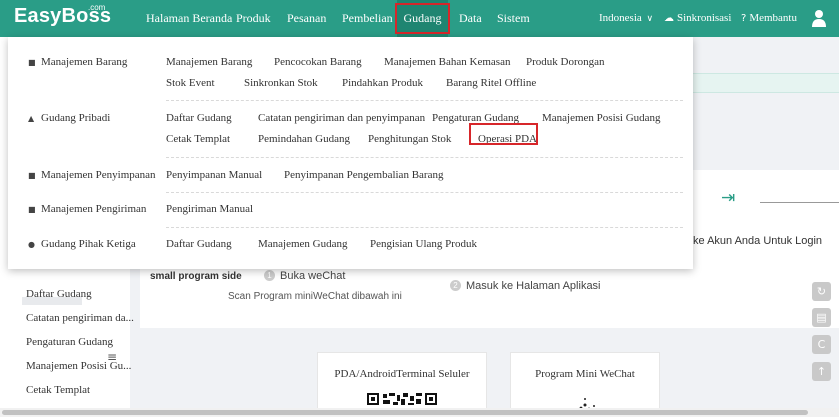 The height and width of the screenshot is (417, 839). What do you see at coordinates (455, 285) in the screenshot?
I see `step-number-icon: 2` at bounding box center [455, 285].